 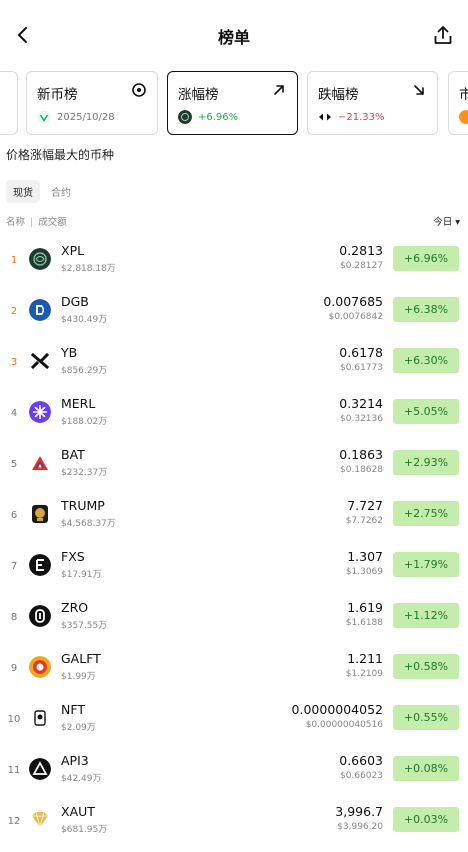 I want to click on arrow-up-right-icon, so click(x=279, y=90).